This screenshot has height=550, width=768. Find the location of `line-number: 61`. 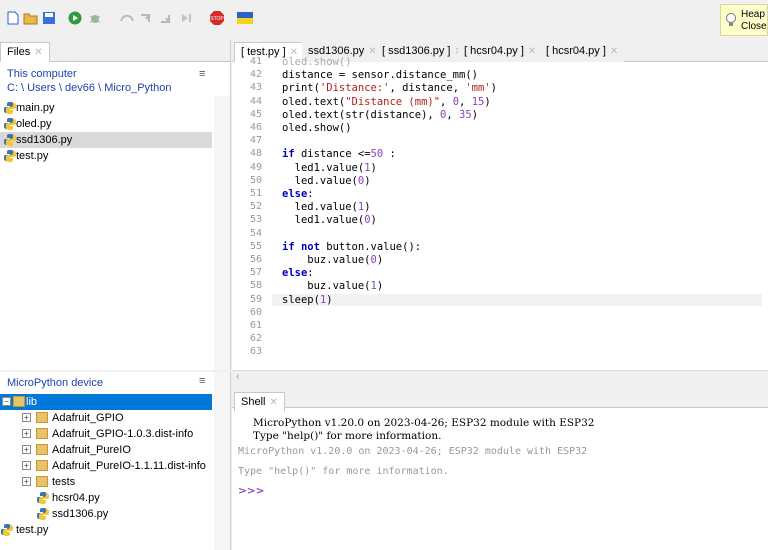

line-number: 61 is located at coordinates (255, 325).